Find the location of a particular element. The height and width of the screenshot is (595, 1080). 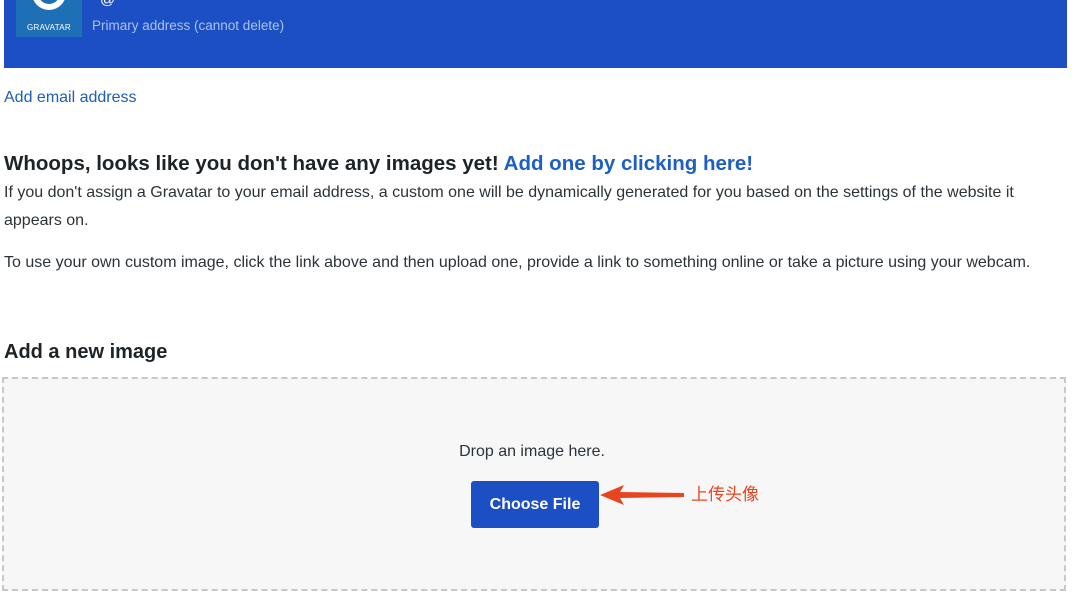

choose-file-button: Choose File is located at coordinates (535, 504).